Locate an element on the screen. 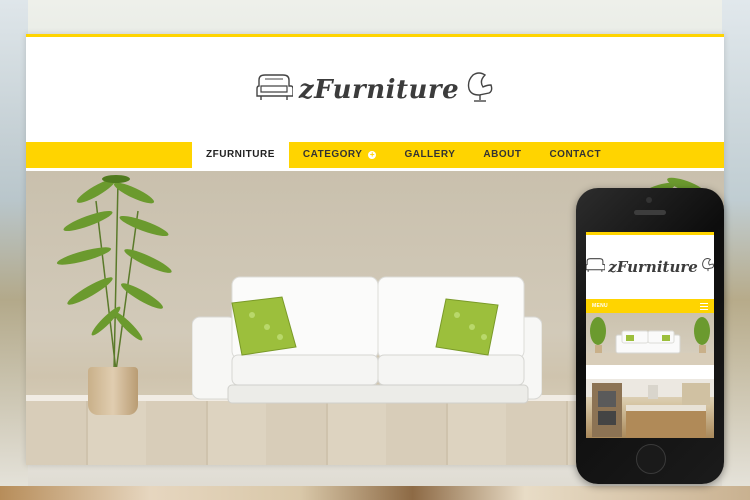  camera-icon is located at coordinates (649, 200).